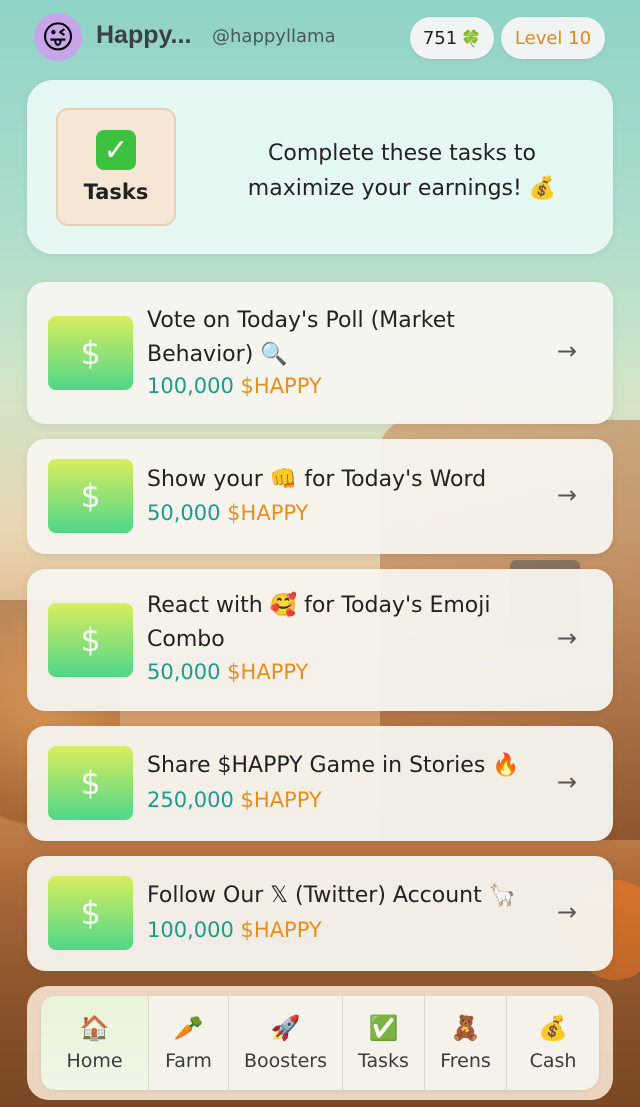 This screenshot has width=640, height=1107. What do you see at coordinates (465, 1061) in the screenshot?
I see `nav-label: Frens` at bounding box center [465, 1061].